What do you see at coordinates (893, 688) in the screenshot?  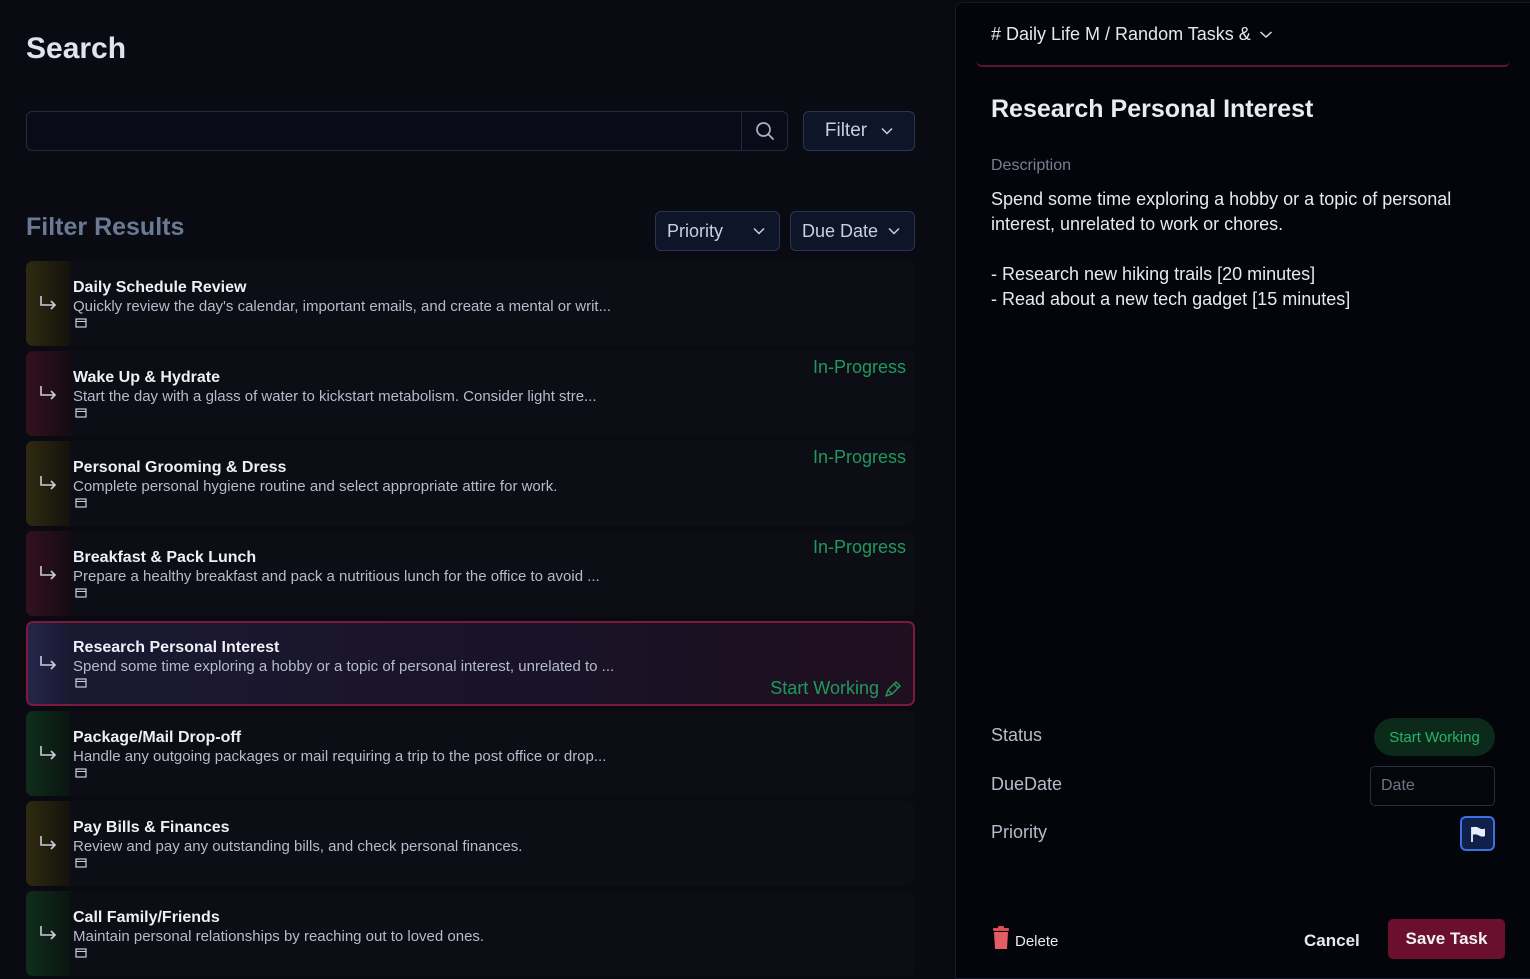 I see `pen-icon` at bounding box center [893, 688].